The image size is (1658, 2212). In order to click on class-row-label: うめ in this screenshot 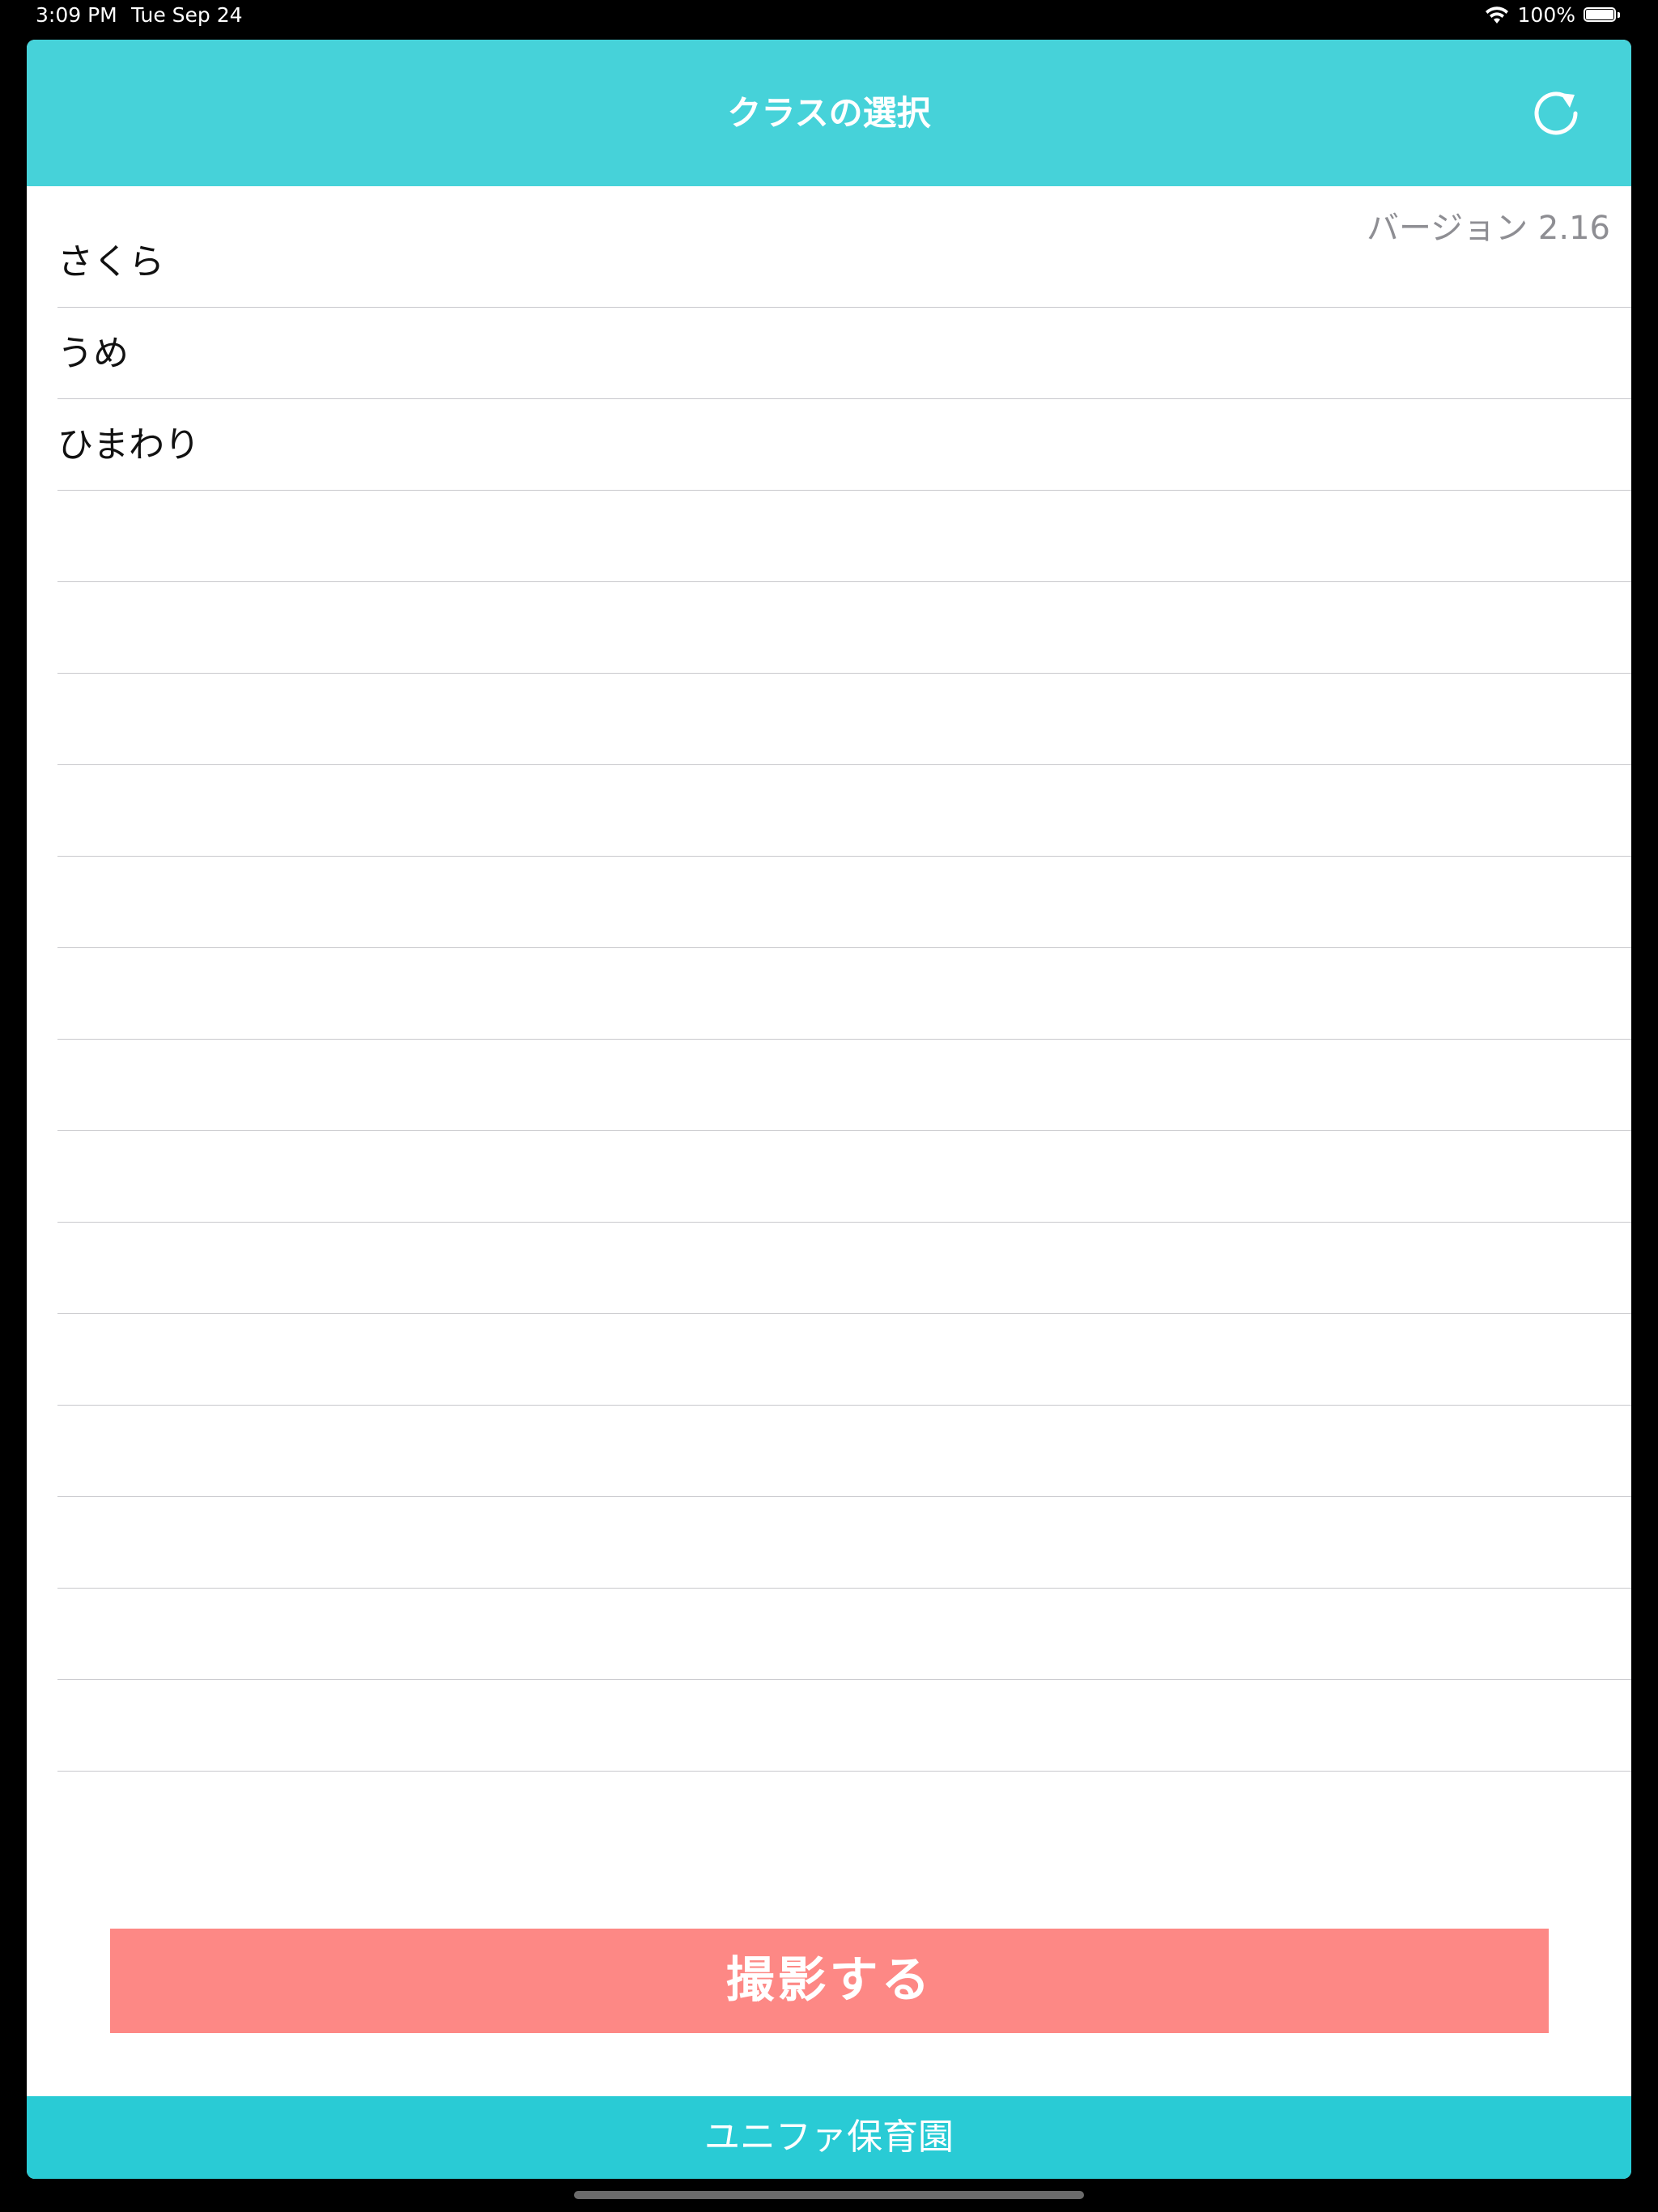, I will do `click(93, 354)`.